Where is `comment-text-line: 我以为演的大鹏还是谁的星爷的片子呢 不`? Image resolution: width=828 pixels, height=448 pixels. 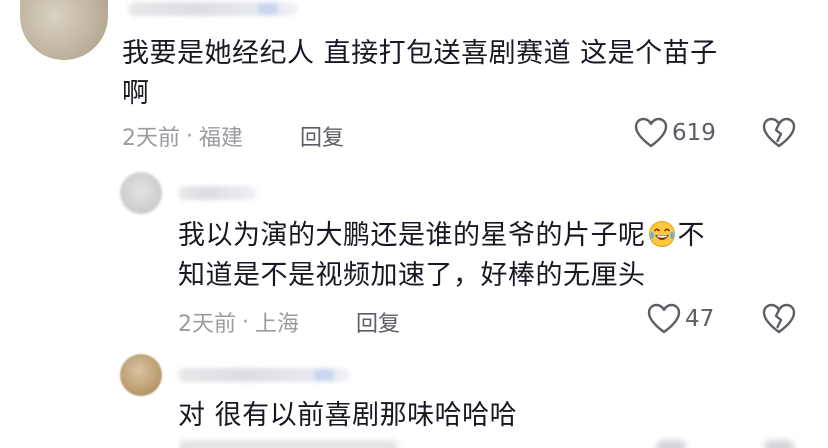
comment-text-line: 我以为演的大鹏还是谁的星爷的片子呢 不 is located at coordinates (498, 236).